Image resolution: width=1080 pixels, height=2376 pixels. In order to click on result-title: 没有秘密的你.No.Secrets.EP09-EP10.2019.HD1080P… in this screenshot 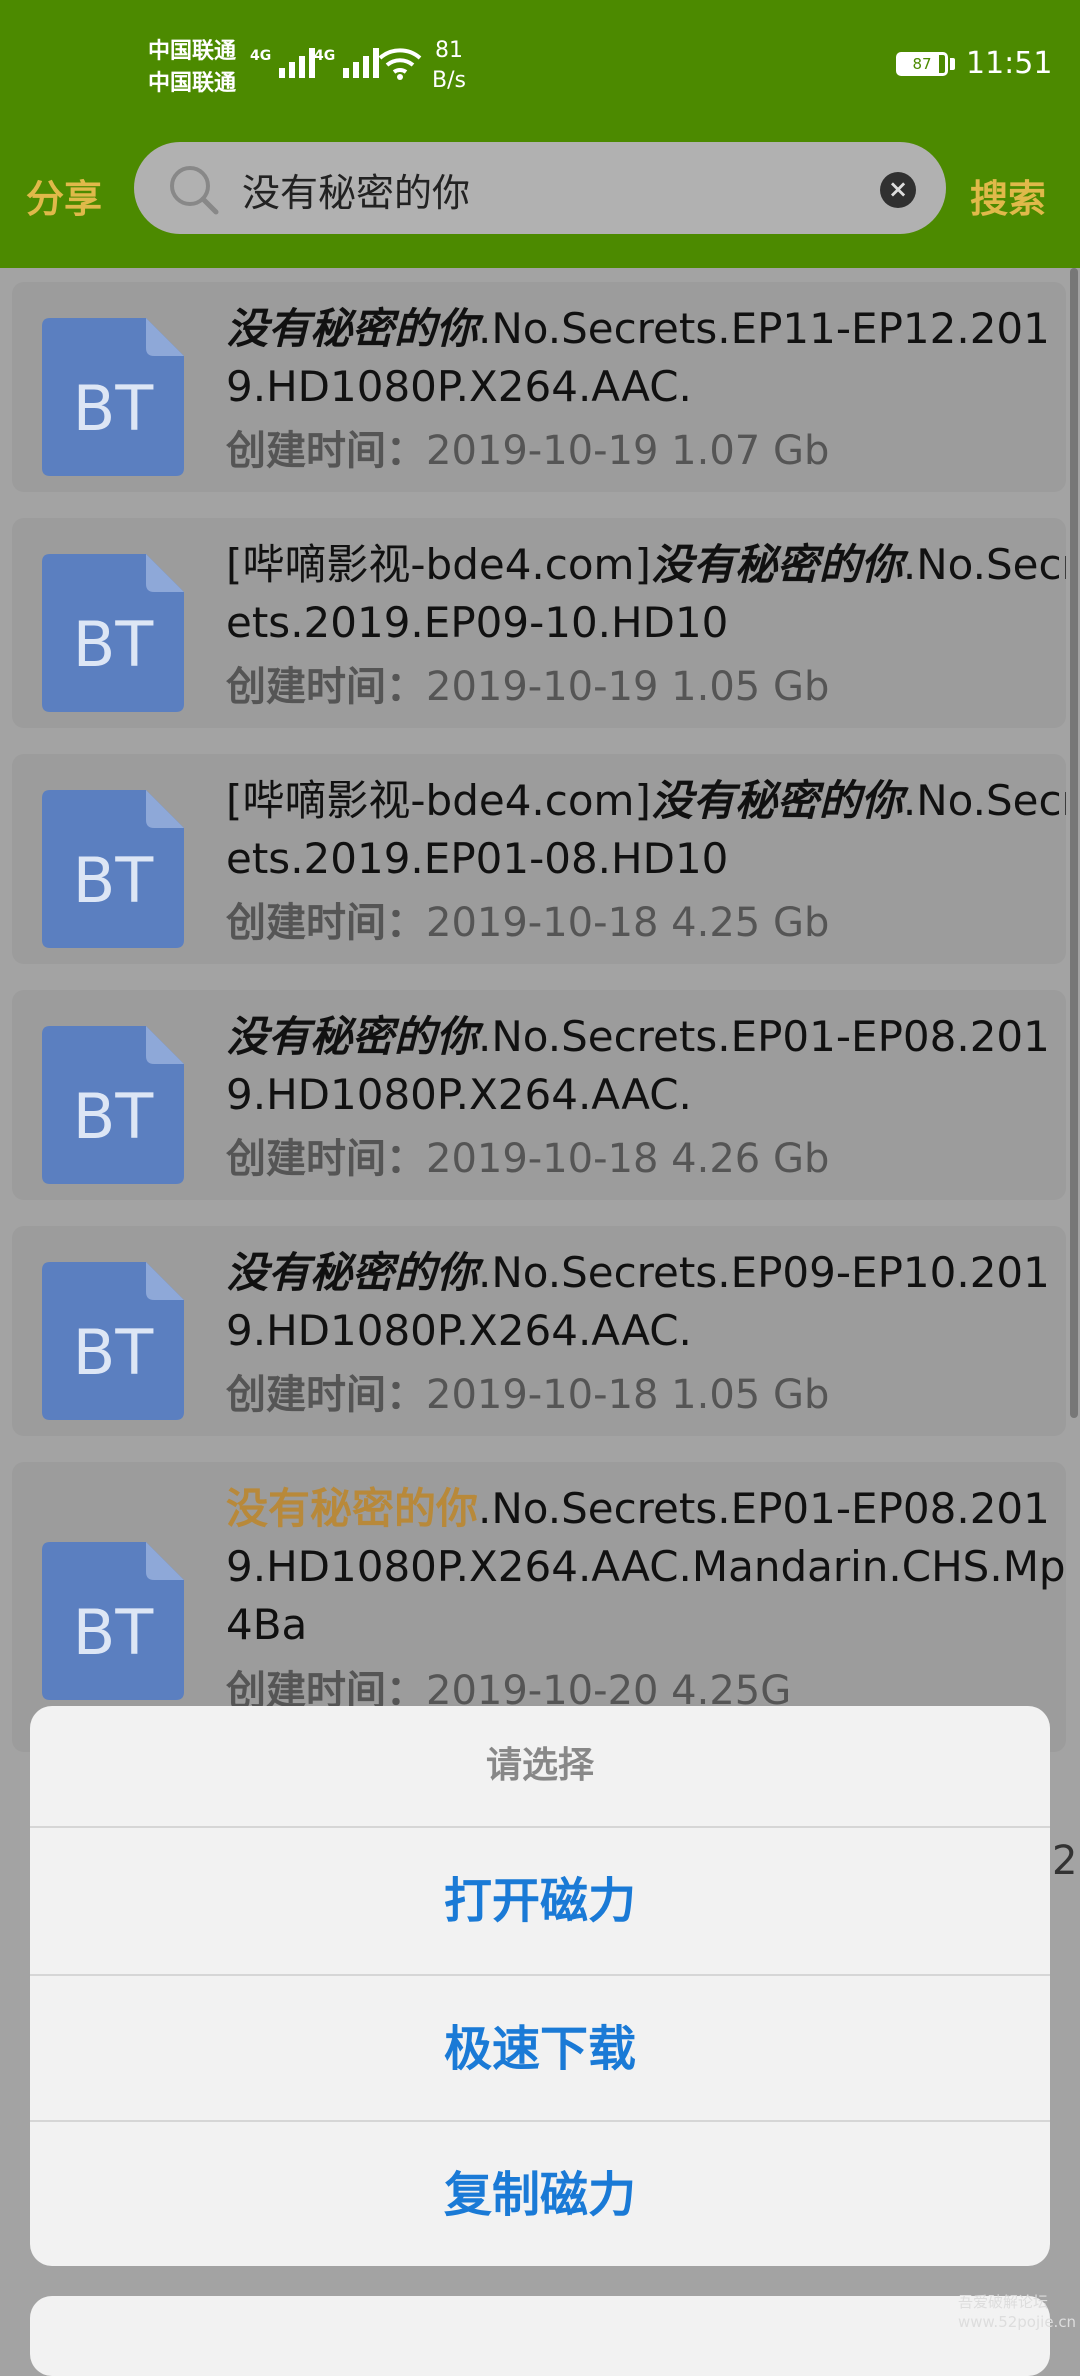, I will do `click(638, 1301)`.